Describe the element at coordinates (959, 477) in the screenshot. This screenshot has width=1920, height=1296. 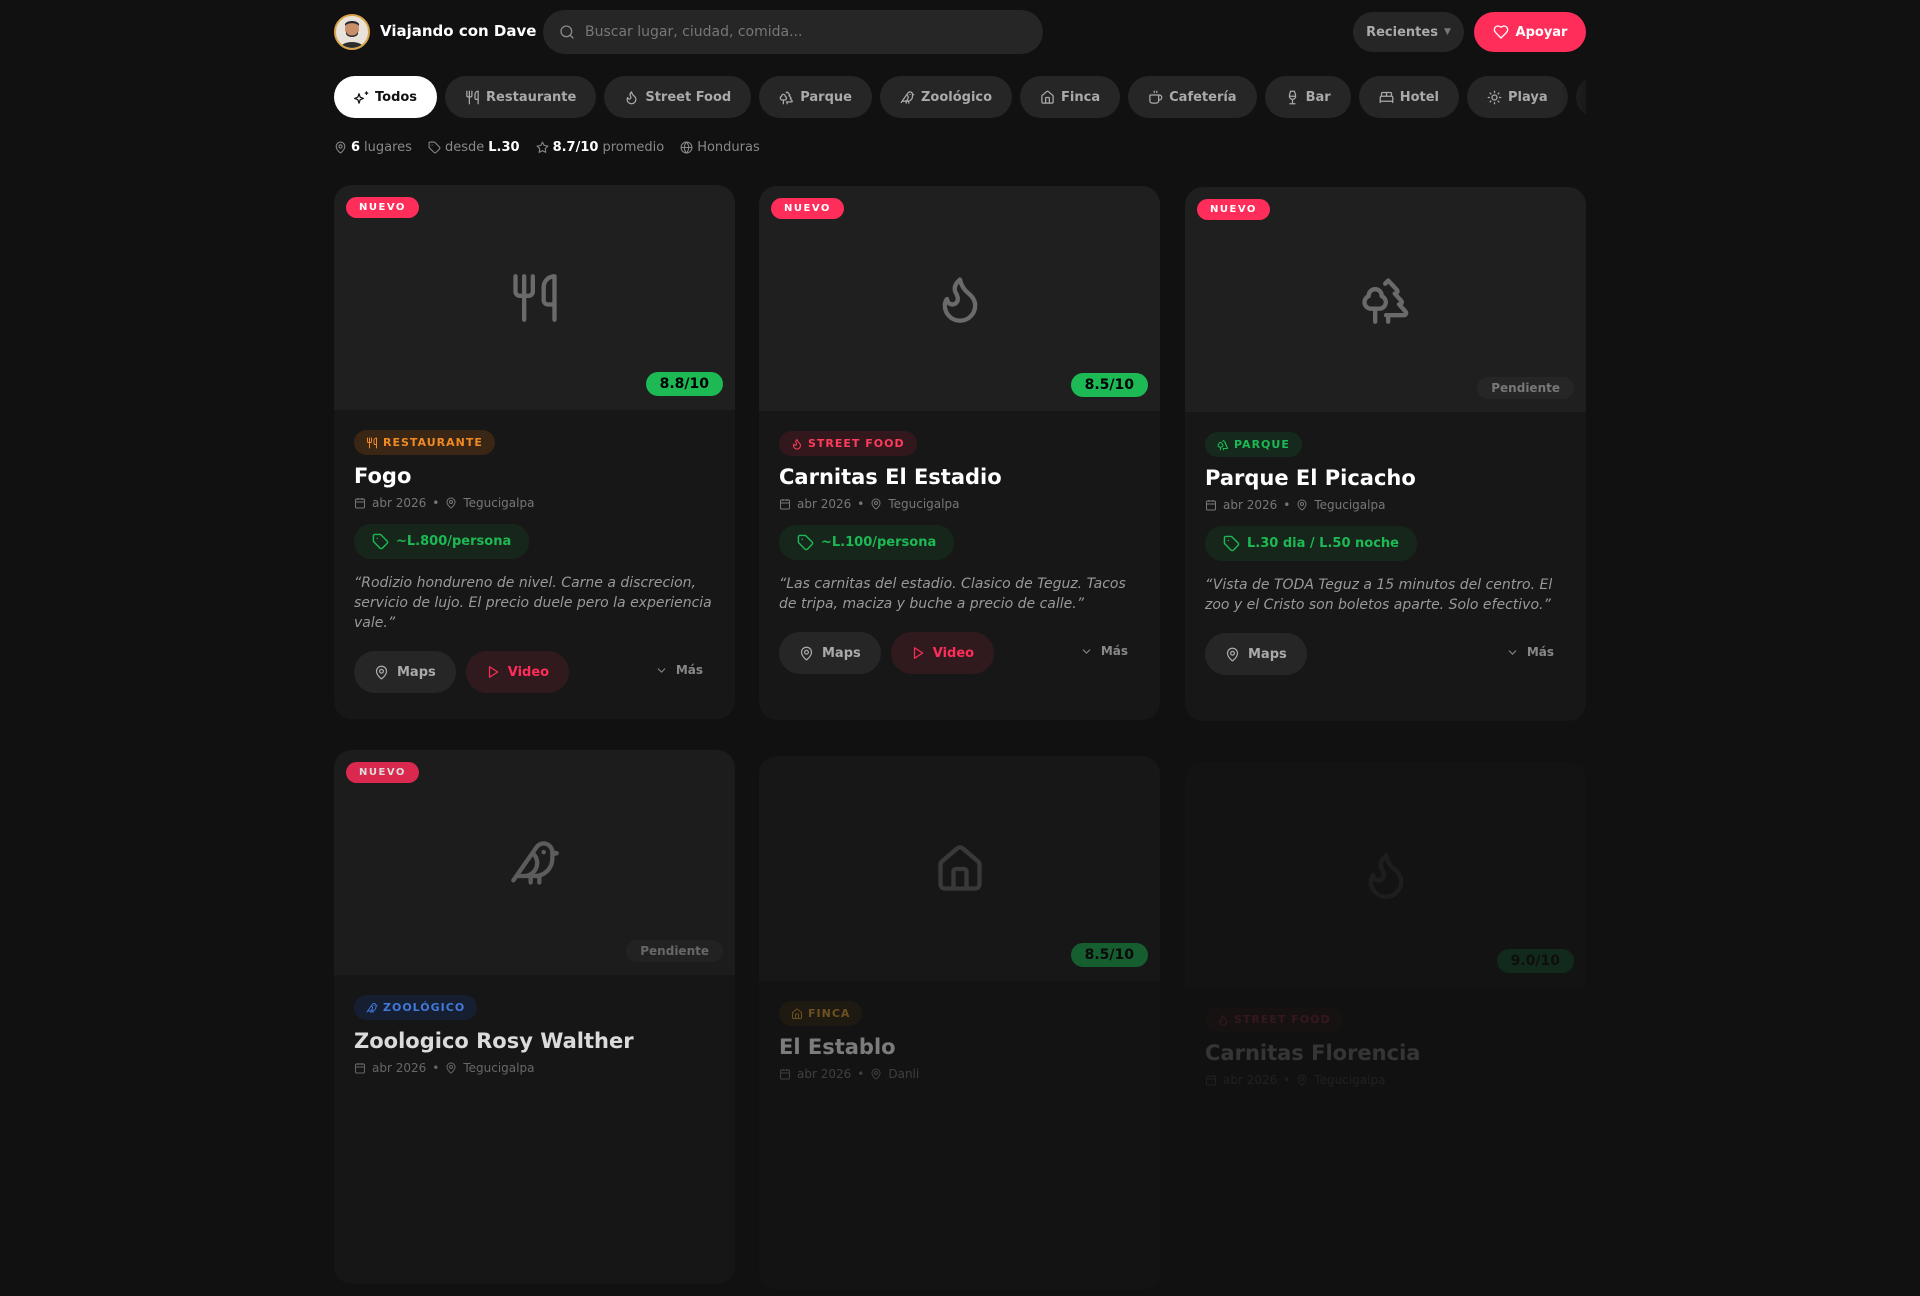
I see `place-title: Carnitas El Estadio` at that location.